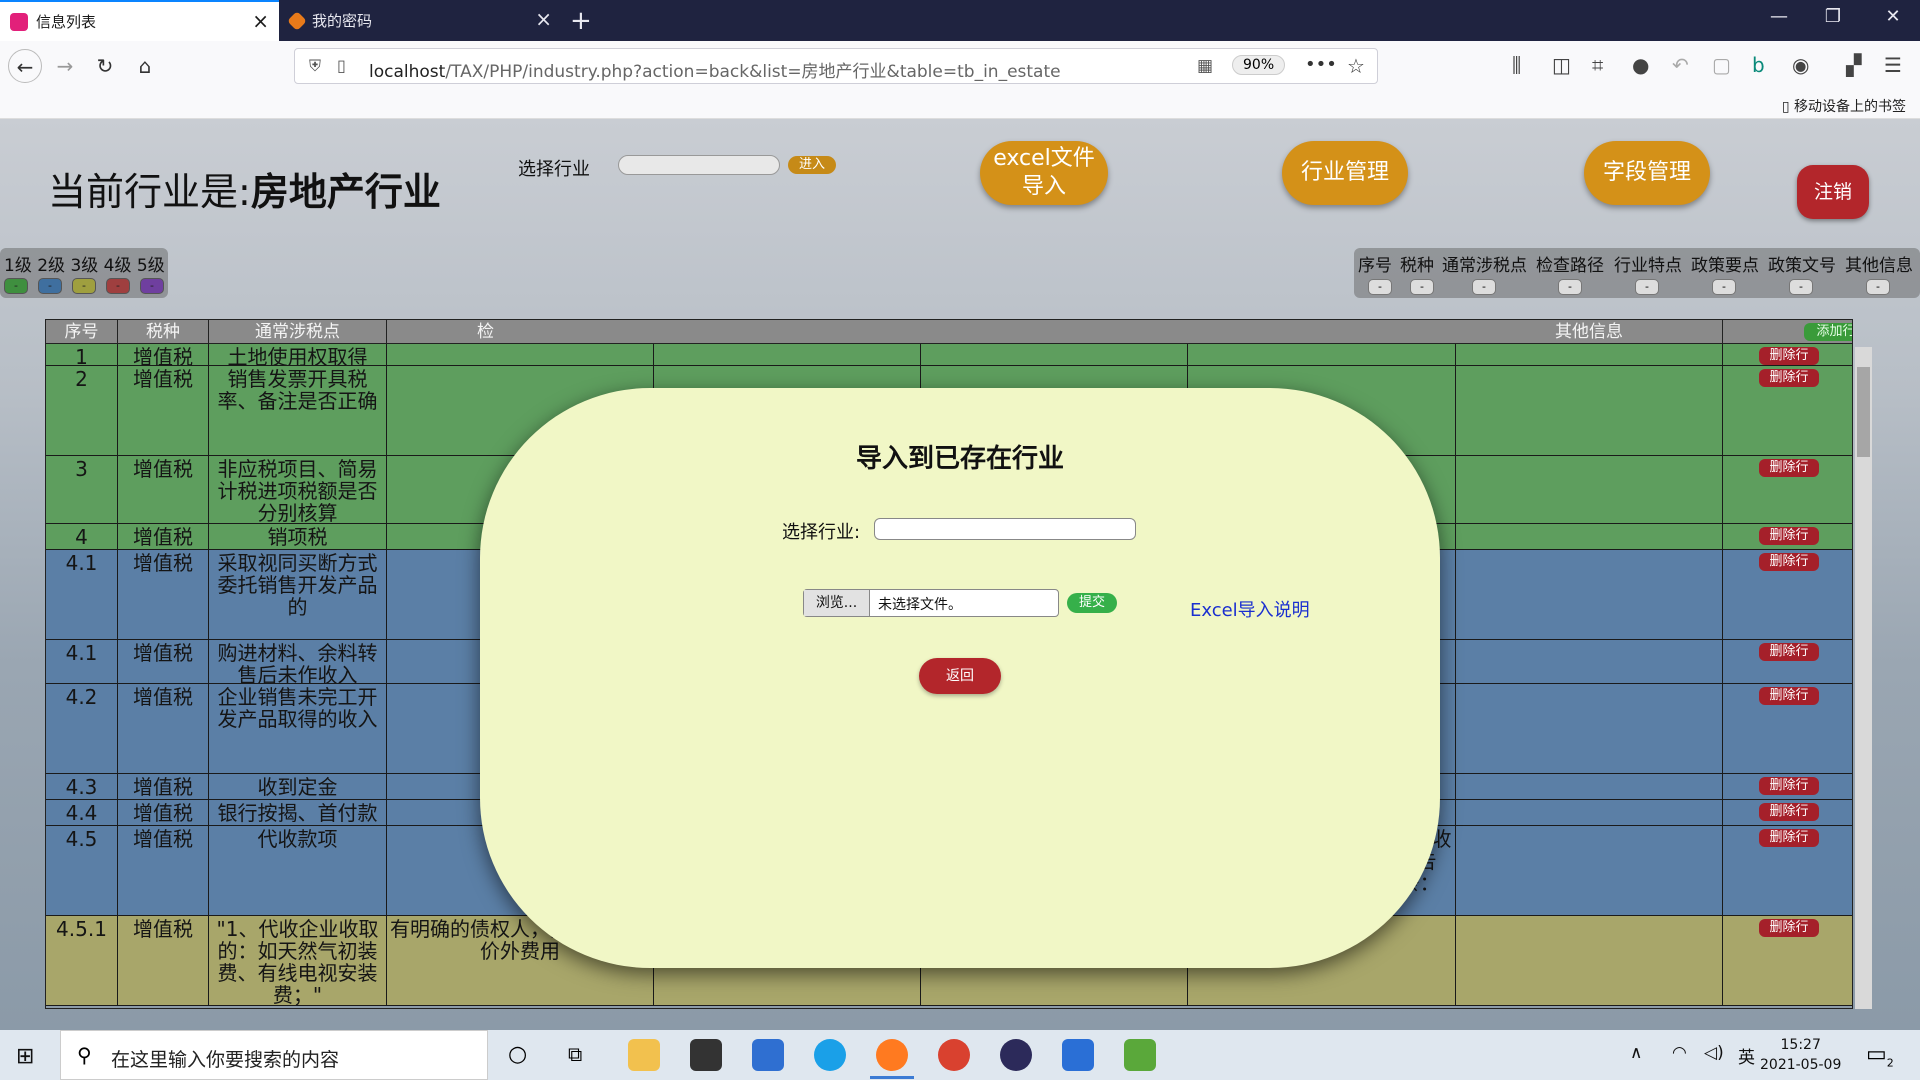  I want to click on add-row-button: 添加行, so click(1828, 332).